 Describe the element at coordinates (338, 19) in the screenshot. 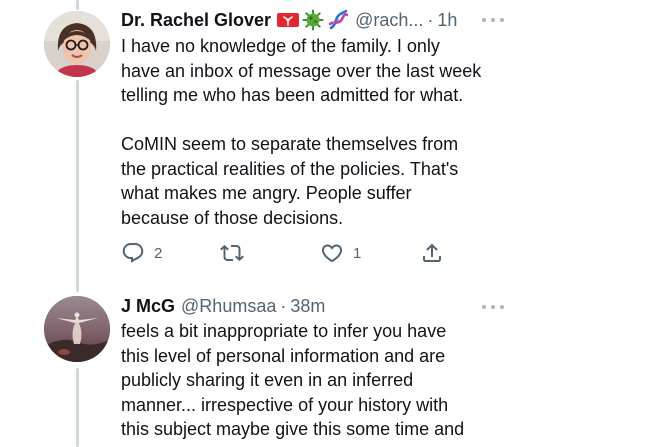

I see `dna-icon` at that location.